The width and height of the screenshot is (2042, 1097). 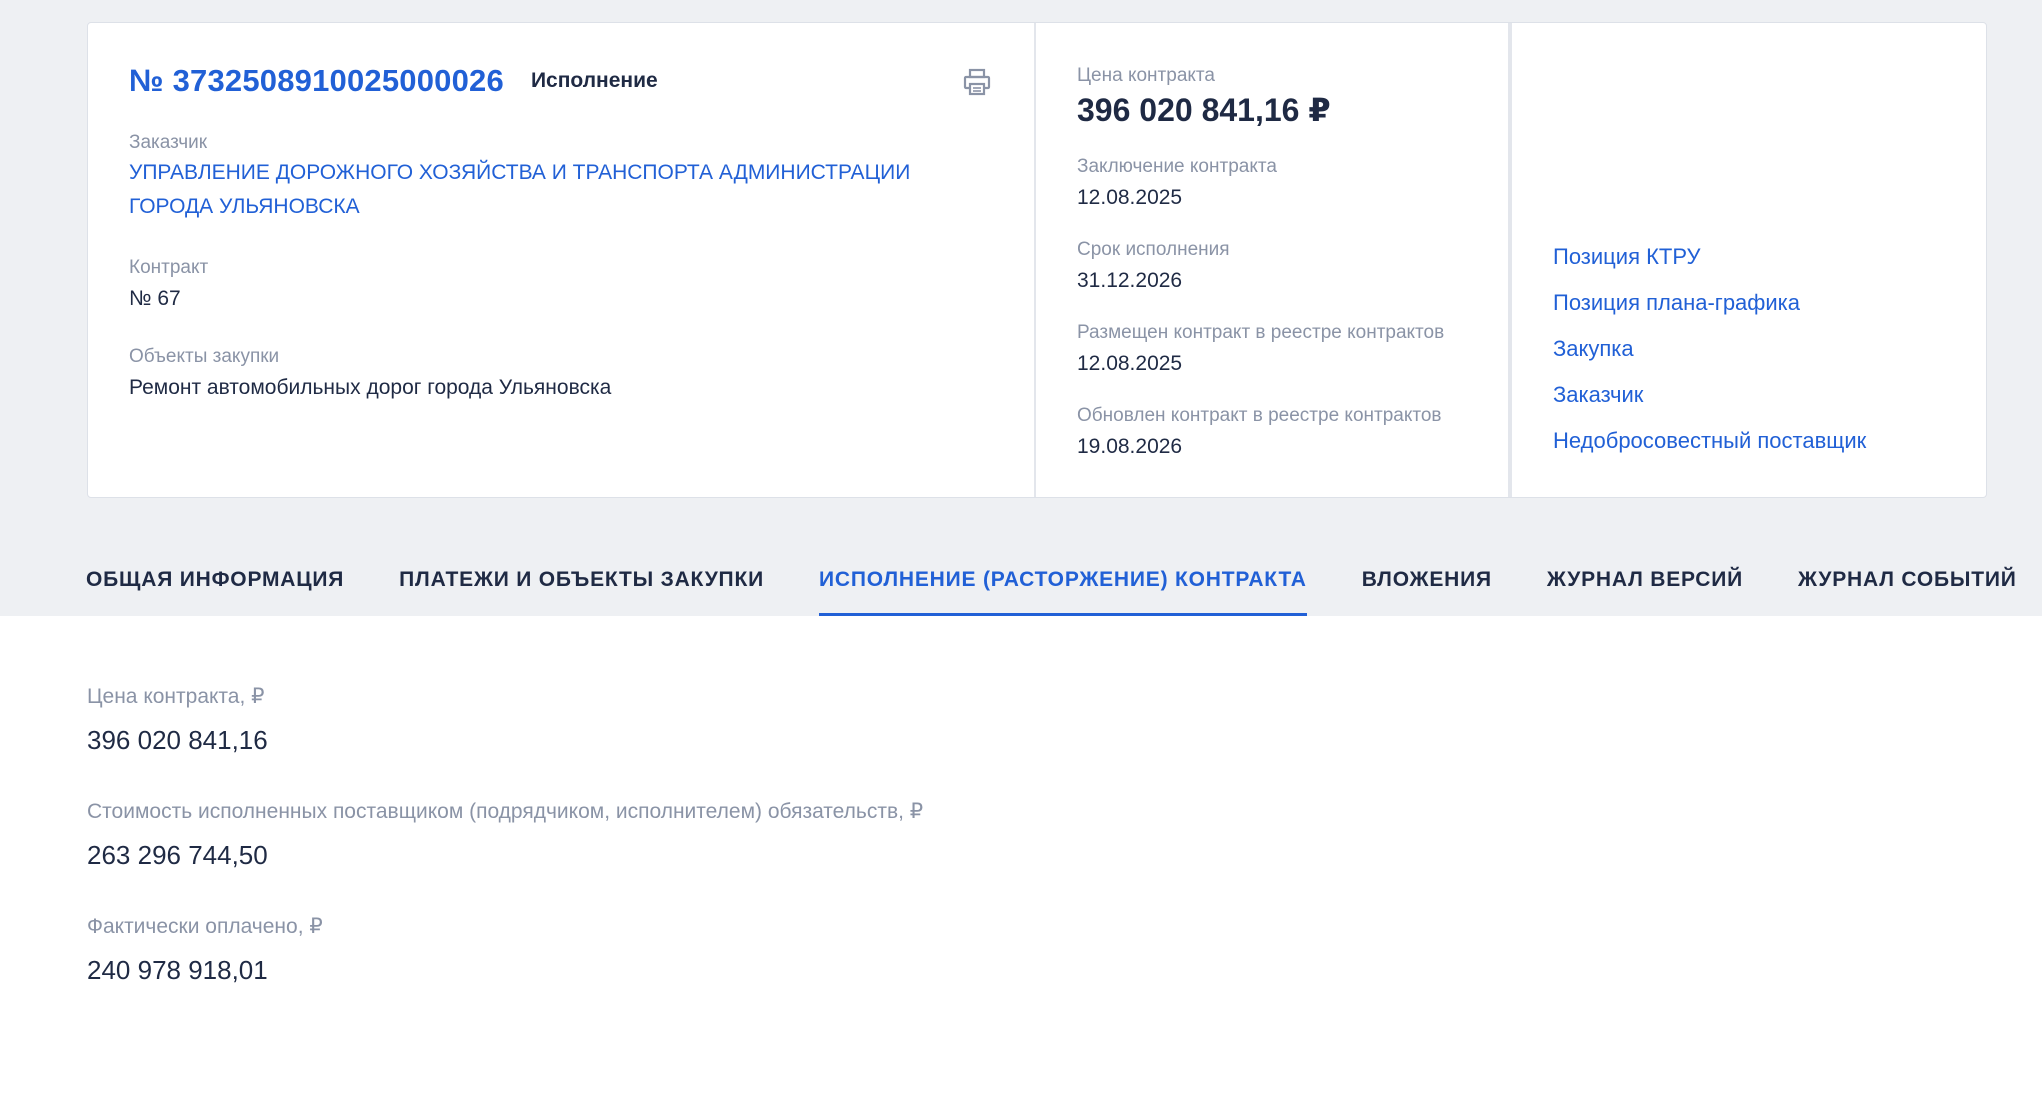 I want to click on link-customer: Заказчик, so click(x=1709, y=395).